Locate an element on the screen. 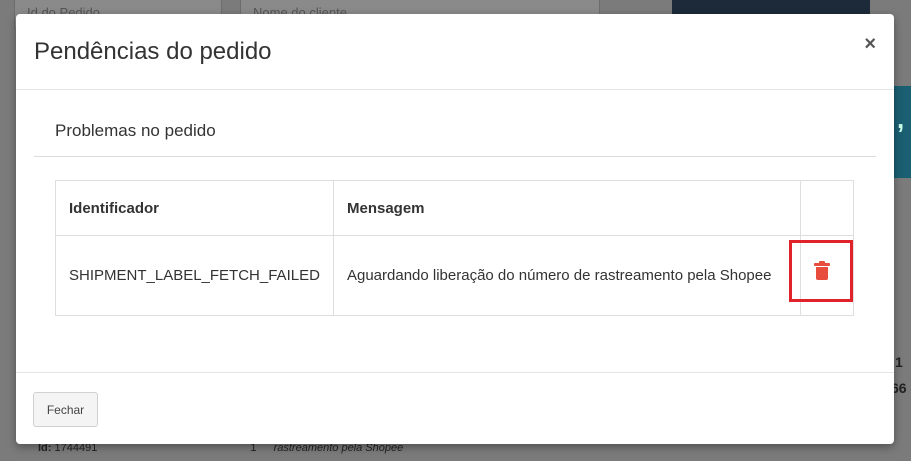 Image resolution: width=911 pixels, height=461 pixels. cell-action is located at coordinates (821, 275).